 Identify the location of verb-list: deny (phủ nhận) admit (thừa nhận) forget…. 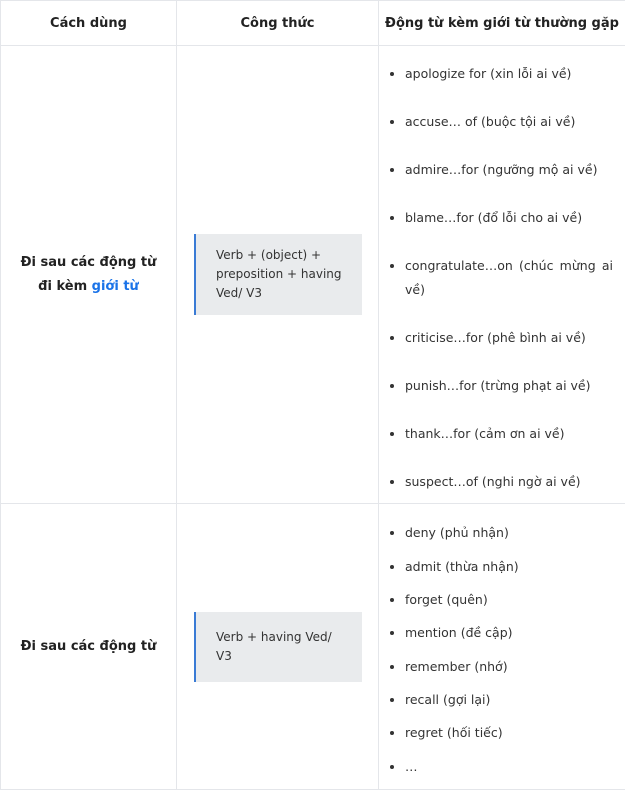
(502, 648).